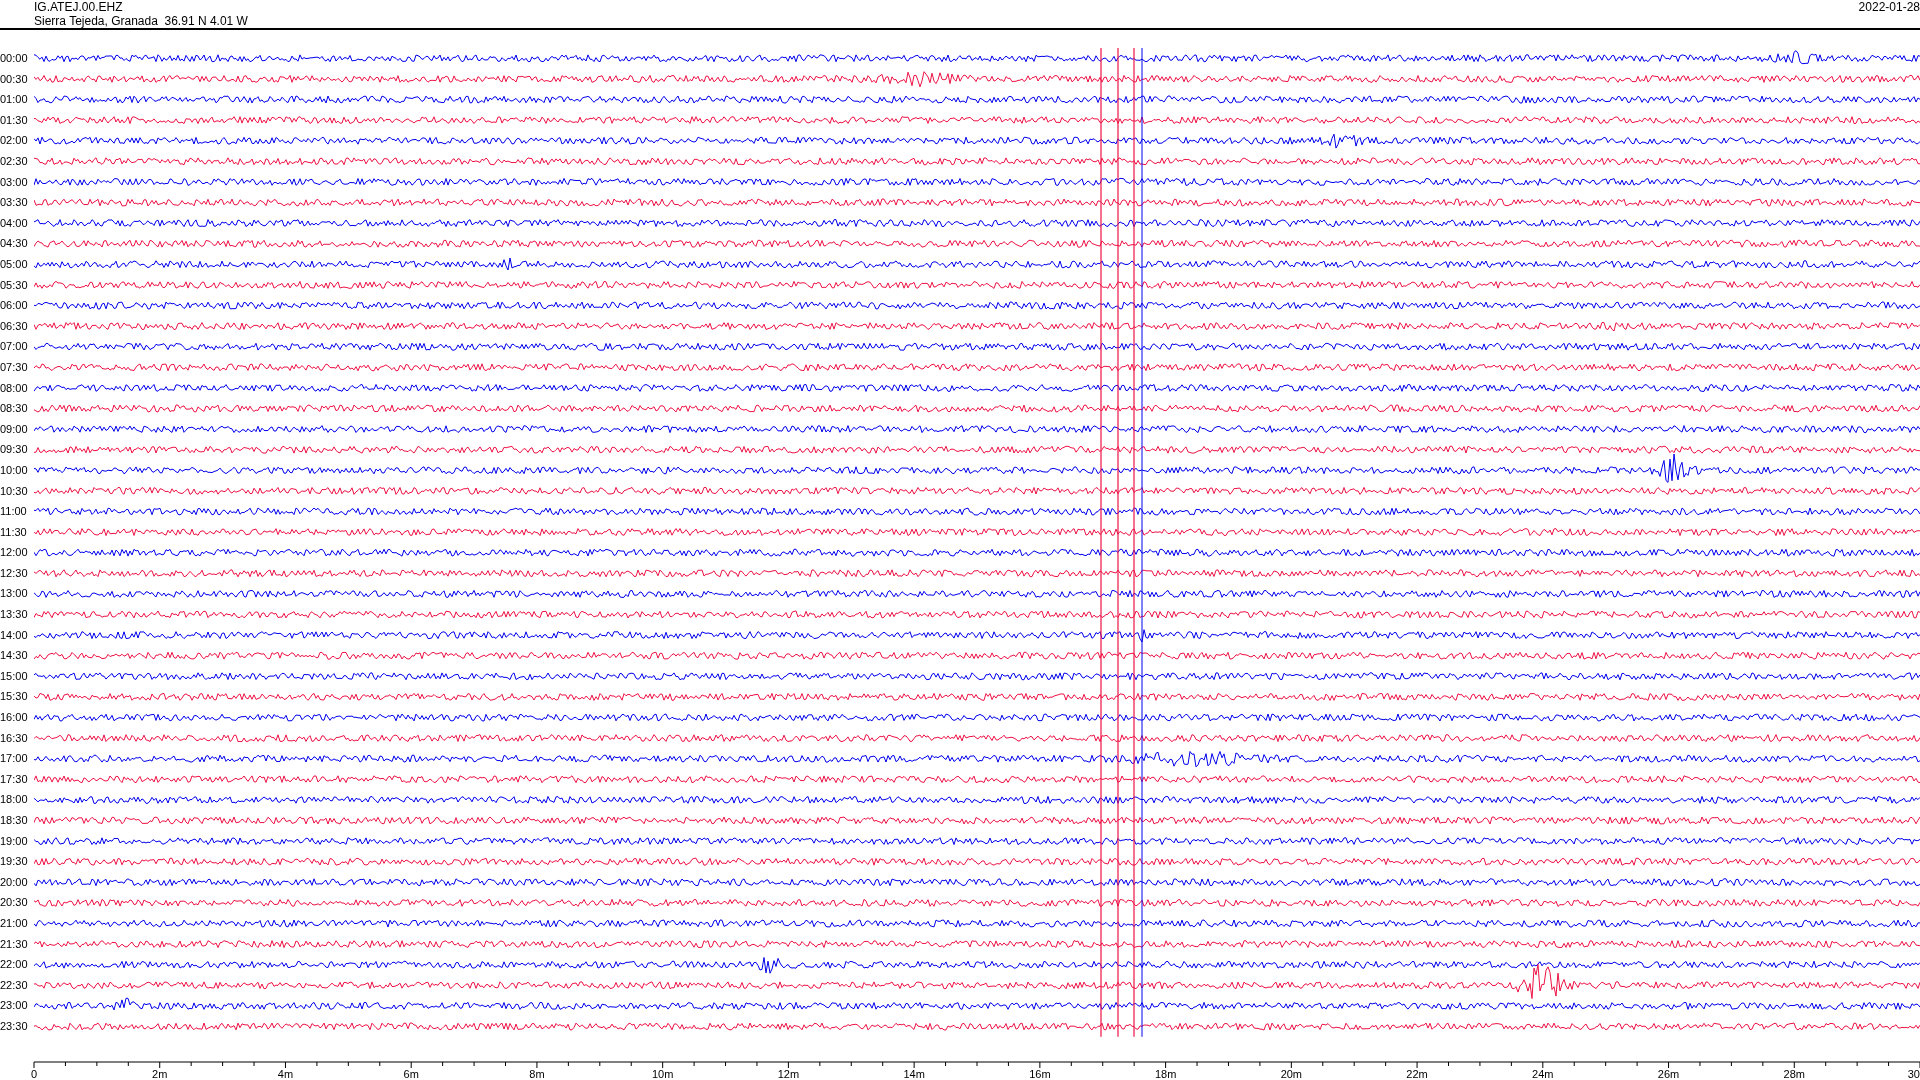 This screenshot has height=1080, width=1920. I want to click on time-label: 23:30, so click(14, 1026).